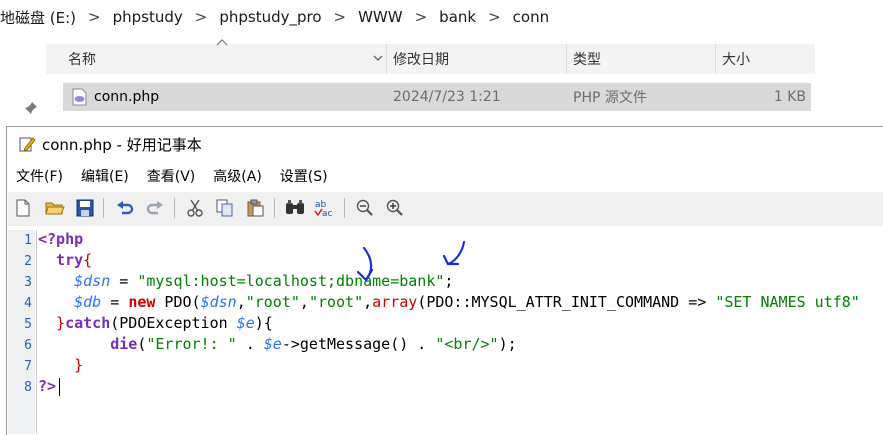 The width and height of the screenshot is (883, 435). I want to click on php-close-tag: ?>, so click(47, 386).